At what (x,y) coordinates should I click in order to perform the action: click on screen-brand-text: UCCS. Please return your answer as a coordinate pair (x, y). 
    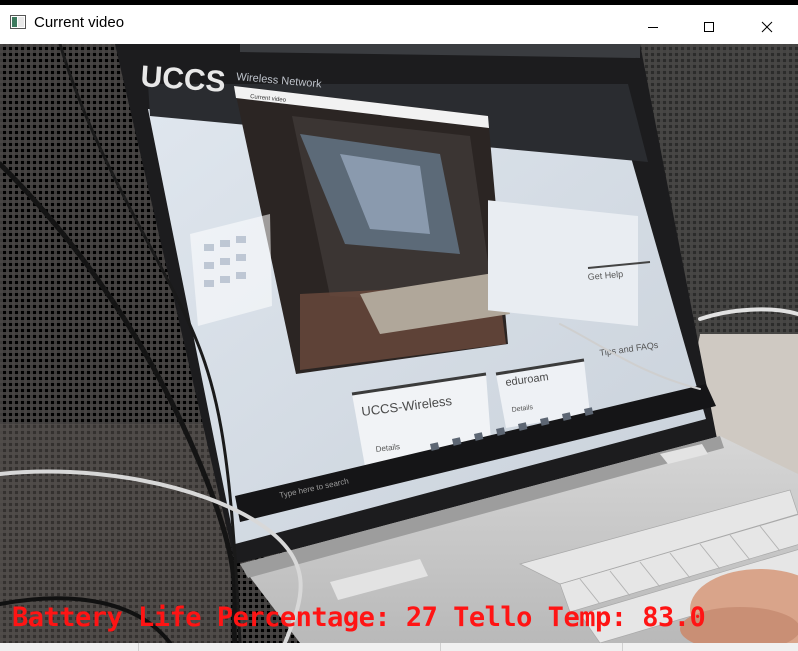
    Looking at the image, I should click on (183, 79).